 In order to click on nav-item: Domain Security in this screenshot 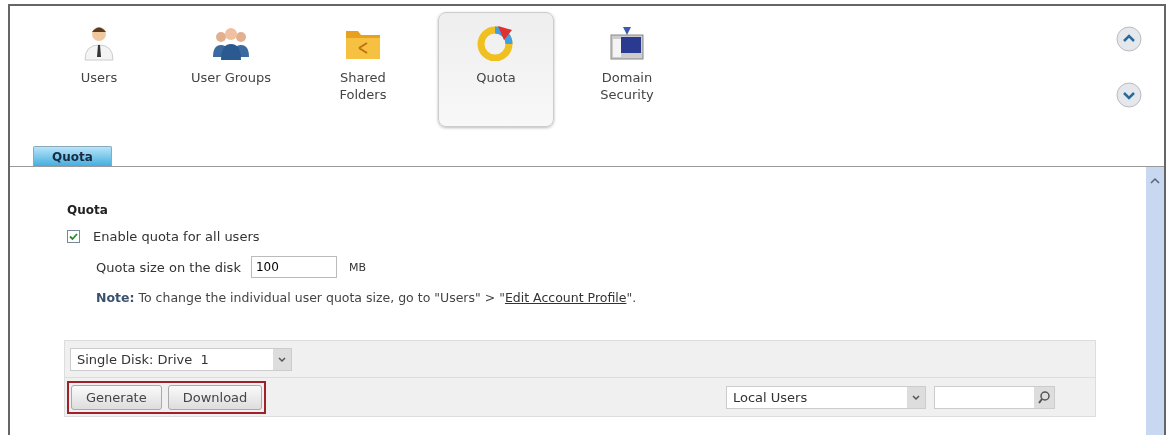, I will do `click(627, 69)`.